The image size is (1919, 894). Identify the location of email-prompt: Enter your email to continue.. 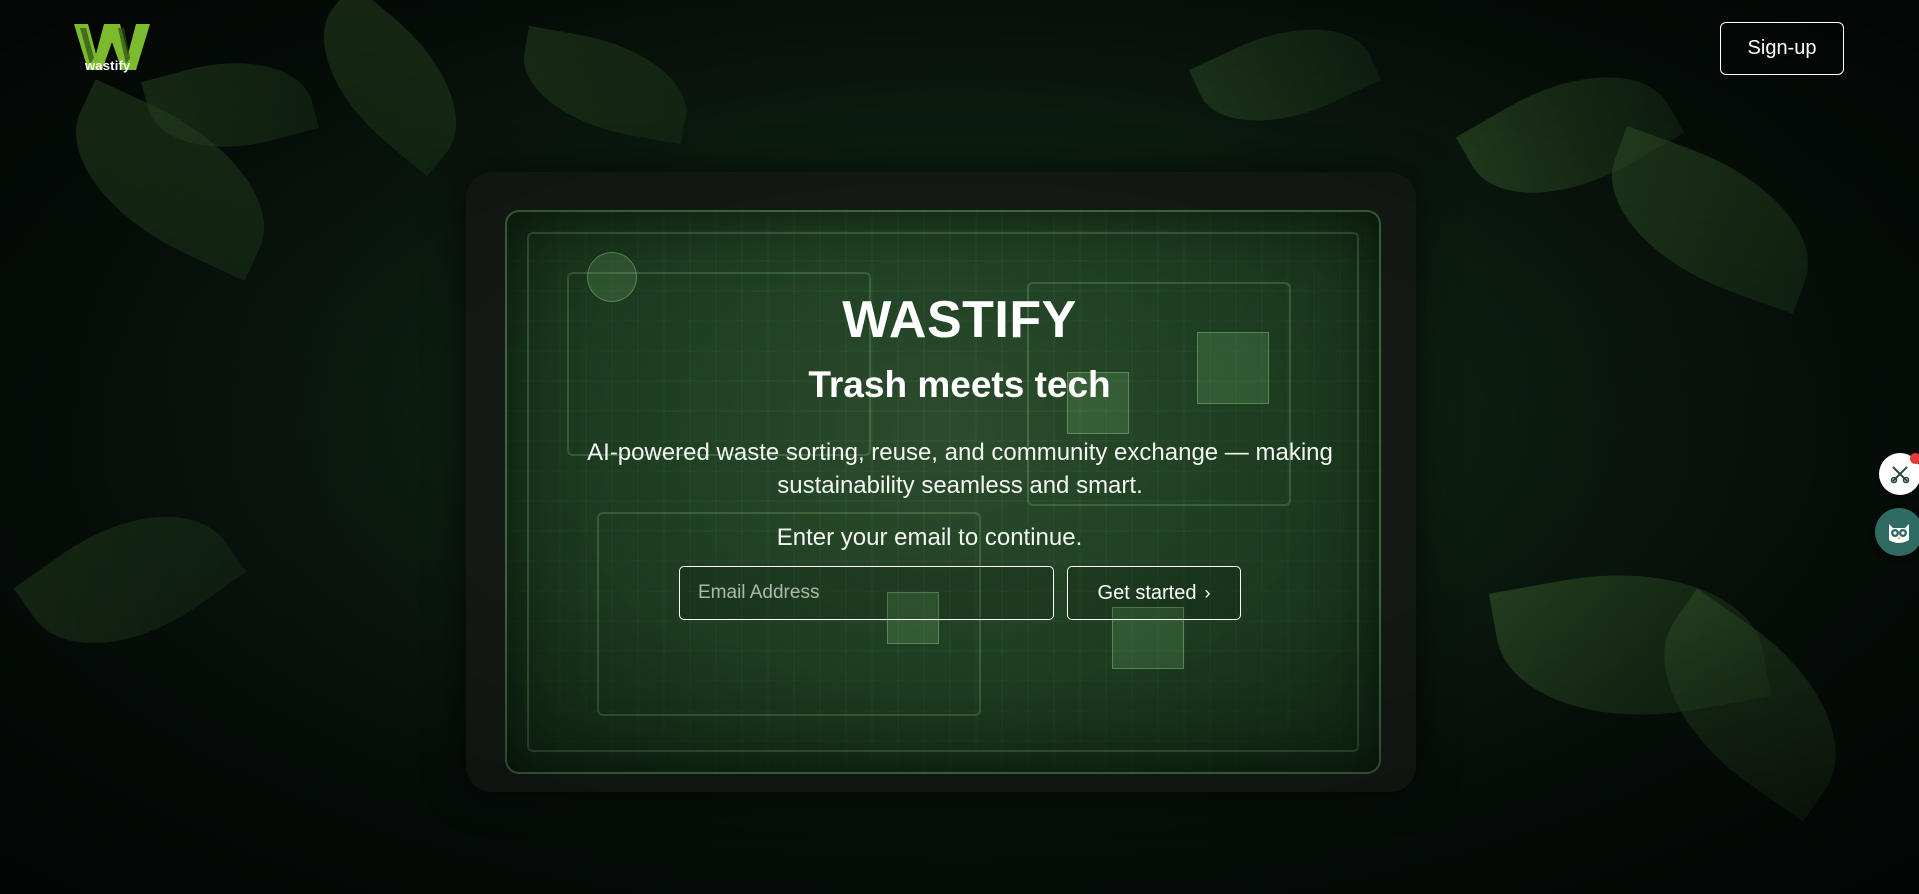
(929, 537).